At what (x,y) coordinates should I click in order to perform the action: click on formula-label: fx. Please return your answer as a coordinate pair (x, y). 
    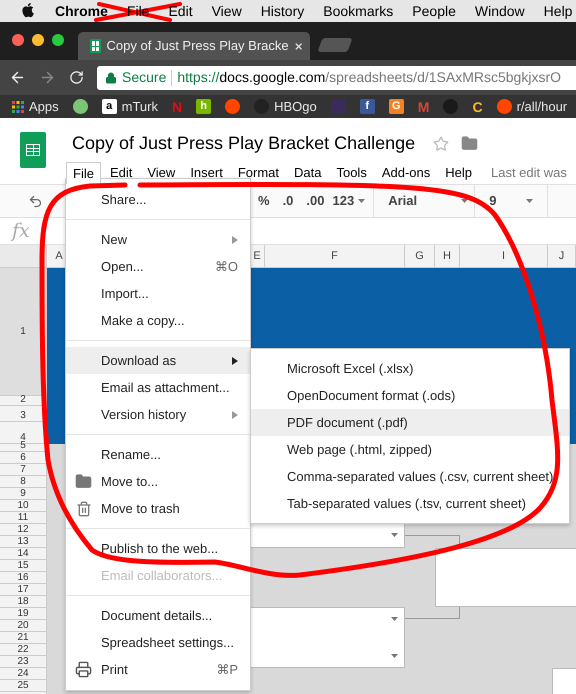
    Looking at the image, I should click on (21, 231).